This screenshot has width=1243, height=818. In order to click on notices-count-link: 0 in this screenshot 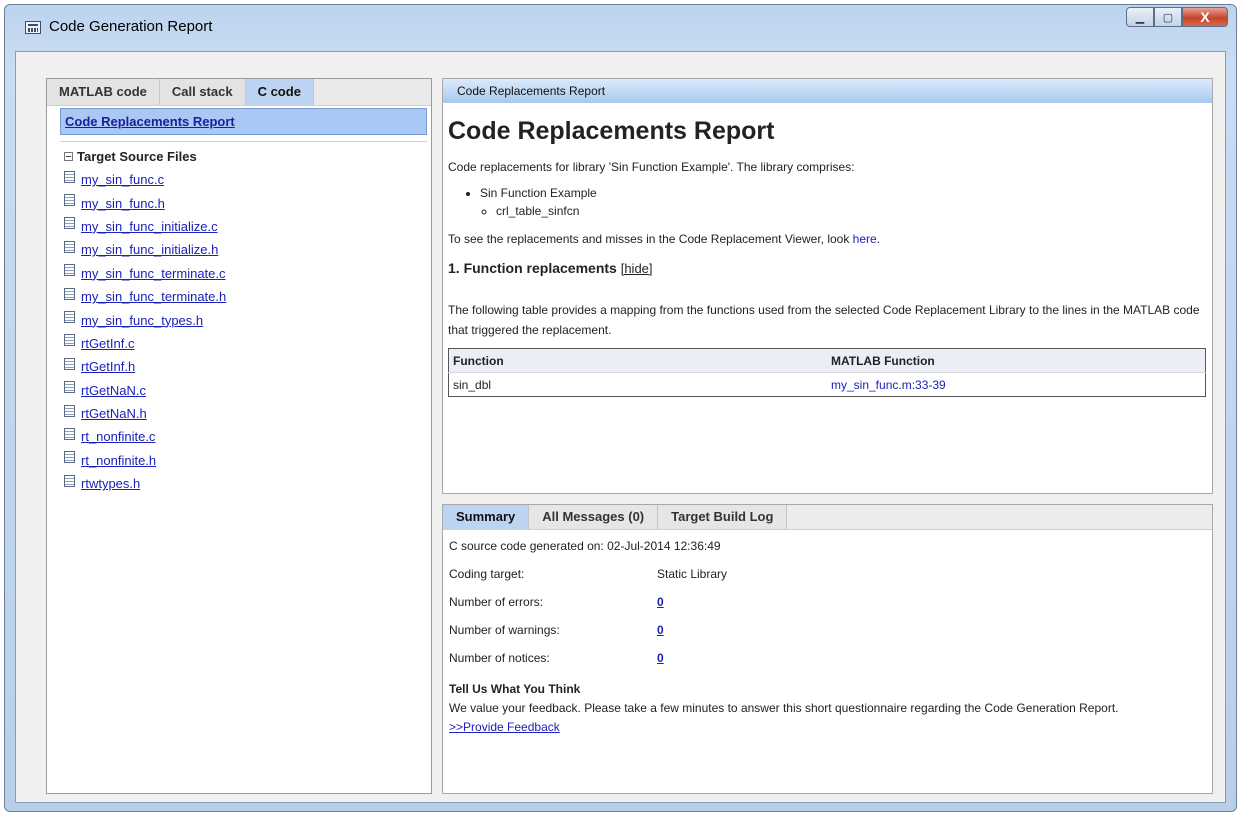, I will do `click(660, 658)`.